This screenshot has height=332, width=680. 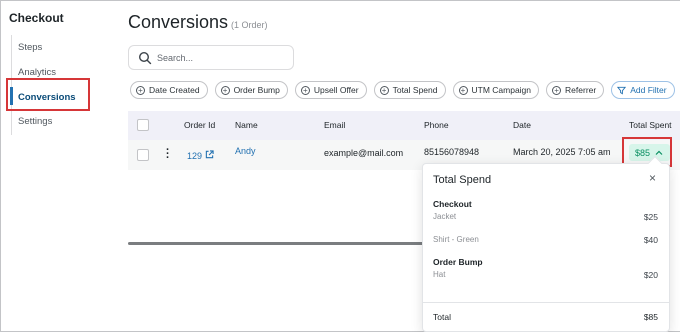 I want to click on filter-referrer: + Referrer, so click(x=575, y=90).